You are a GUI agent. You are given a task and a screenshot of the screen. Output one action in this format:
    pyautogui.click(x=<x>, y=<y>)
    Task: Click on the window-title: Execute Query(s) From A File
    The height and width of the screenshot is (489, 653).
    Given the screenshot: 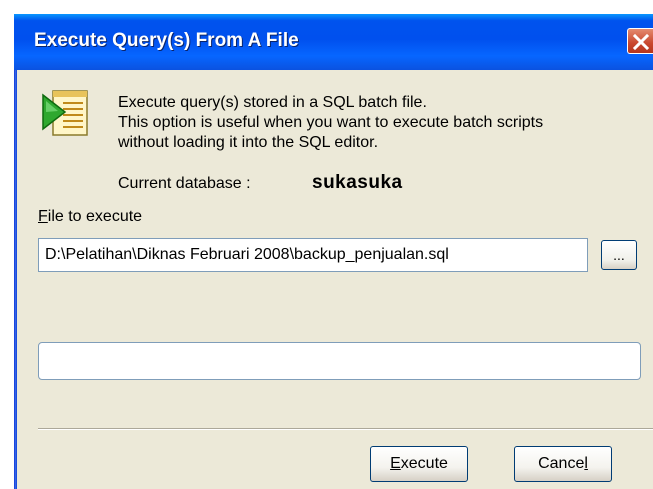 What is the action you would take?
    pyautogui.click(x=166, y=40)
    